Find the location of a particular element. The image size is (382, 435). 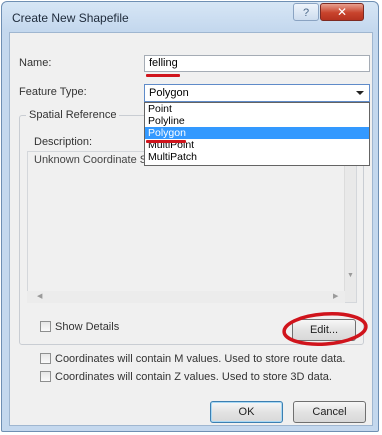

dropdown-option-polygon: Polygon is located at coordinates (257, 133).